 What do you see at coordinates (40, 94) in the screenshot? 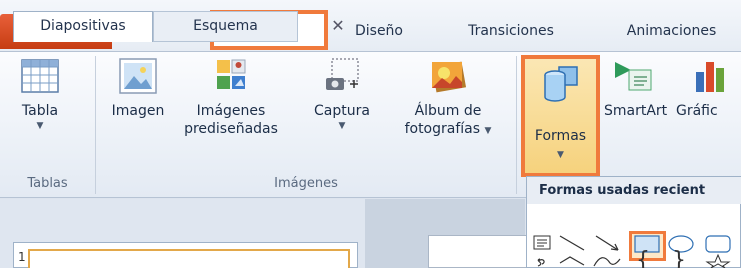
I see `table-button: Tabla ▼` at bounding box center [40, 94].